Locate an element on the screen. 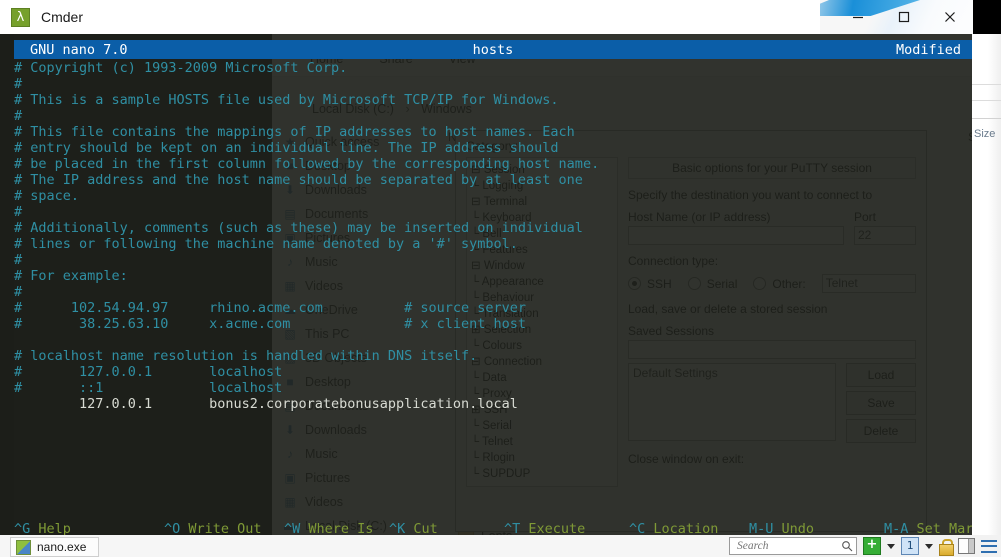 The width and height of the screenshot is (1001, 557). app-title: Cmder is located at coordinates (62, 17).